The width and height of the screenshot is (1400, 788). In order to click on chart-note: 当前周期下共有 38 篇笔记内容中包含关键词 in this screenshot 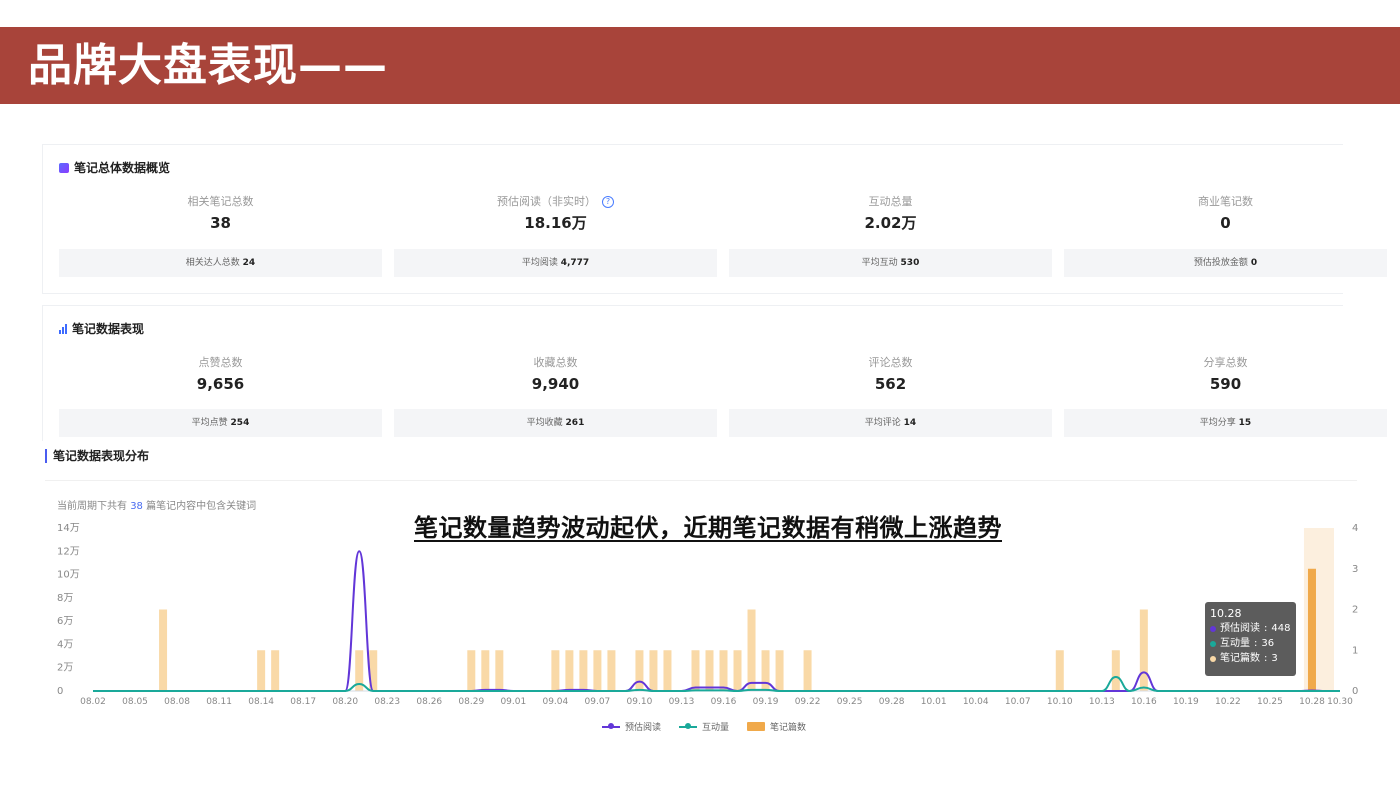, I will do `click(157, 506)`.